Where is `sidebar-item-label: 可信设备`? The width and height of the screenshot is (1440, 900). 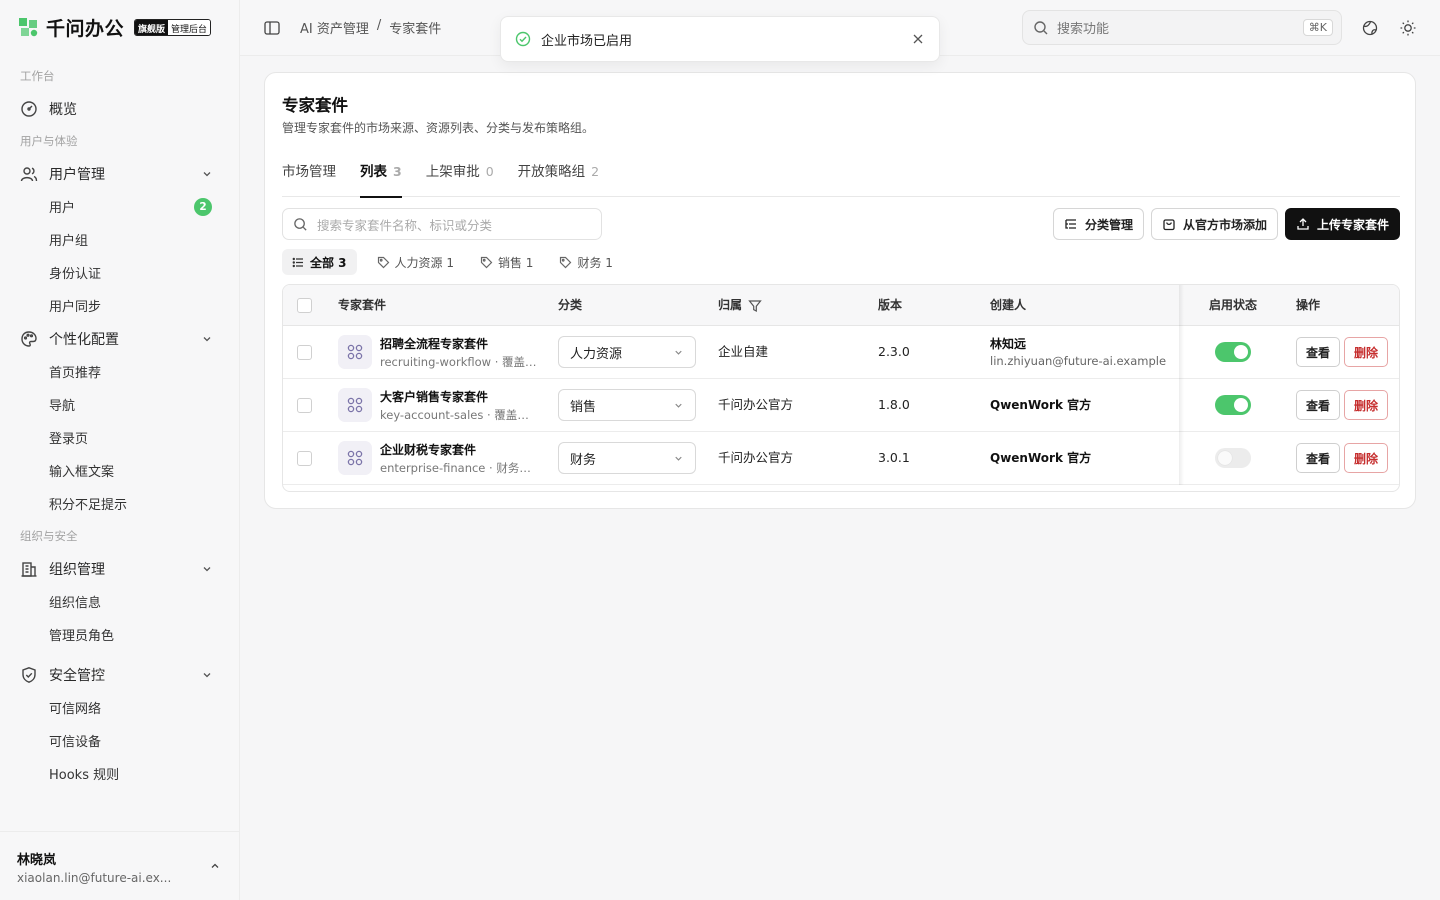 sidebar-item-label: 可信设备 is located at coordinates (75, 742).